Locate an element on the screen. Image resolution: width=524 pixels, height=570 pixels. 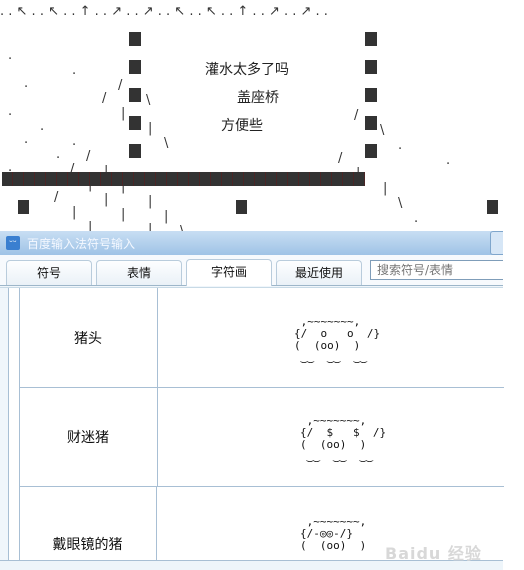
title-bar: ᵕᵕ 百度输入法符号输入 is located at coordinates (251, 243).